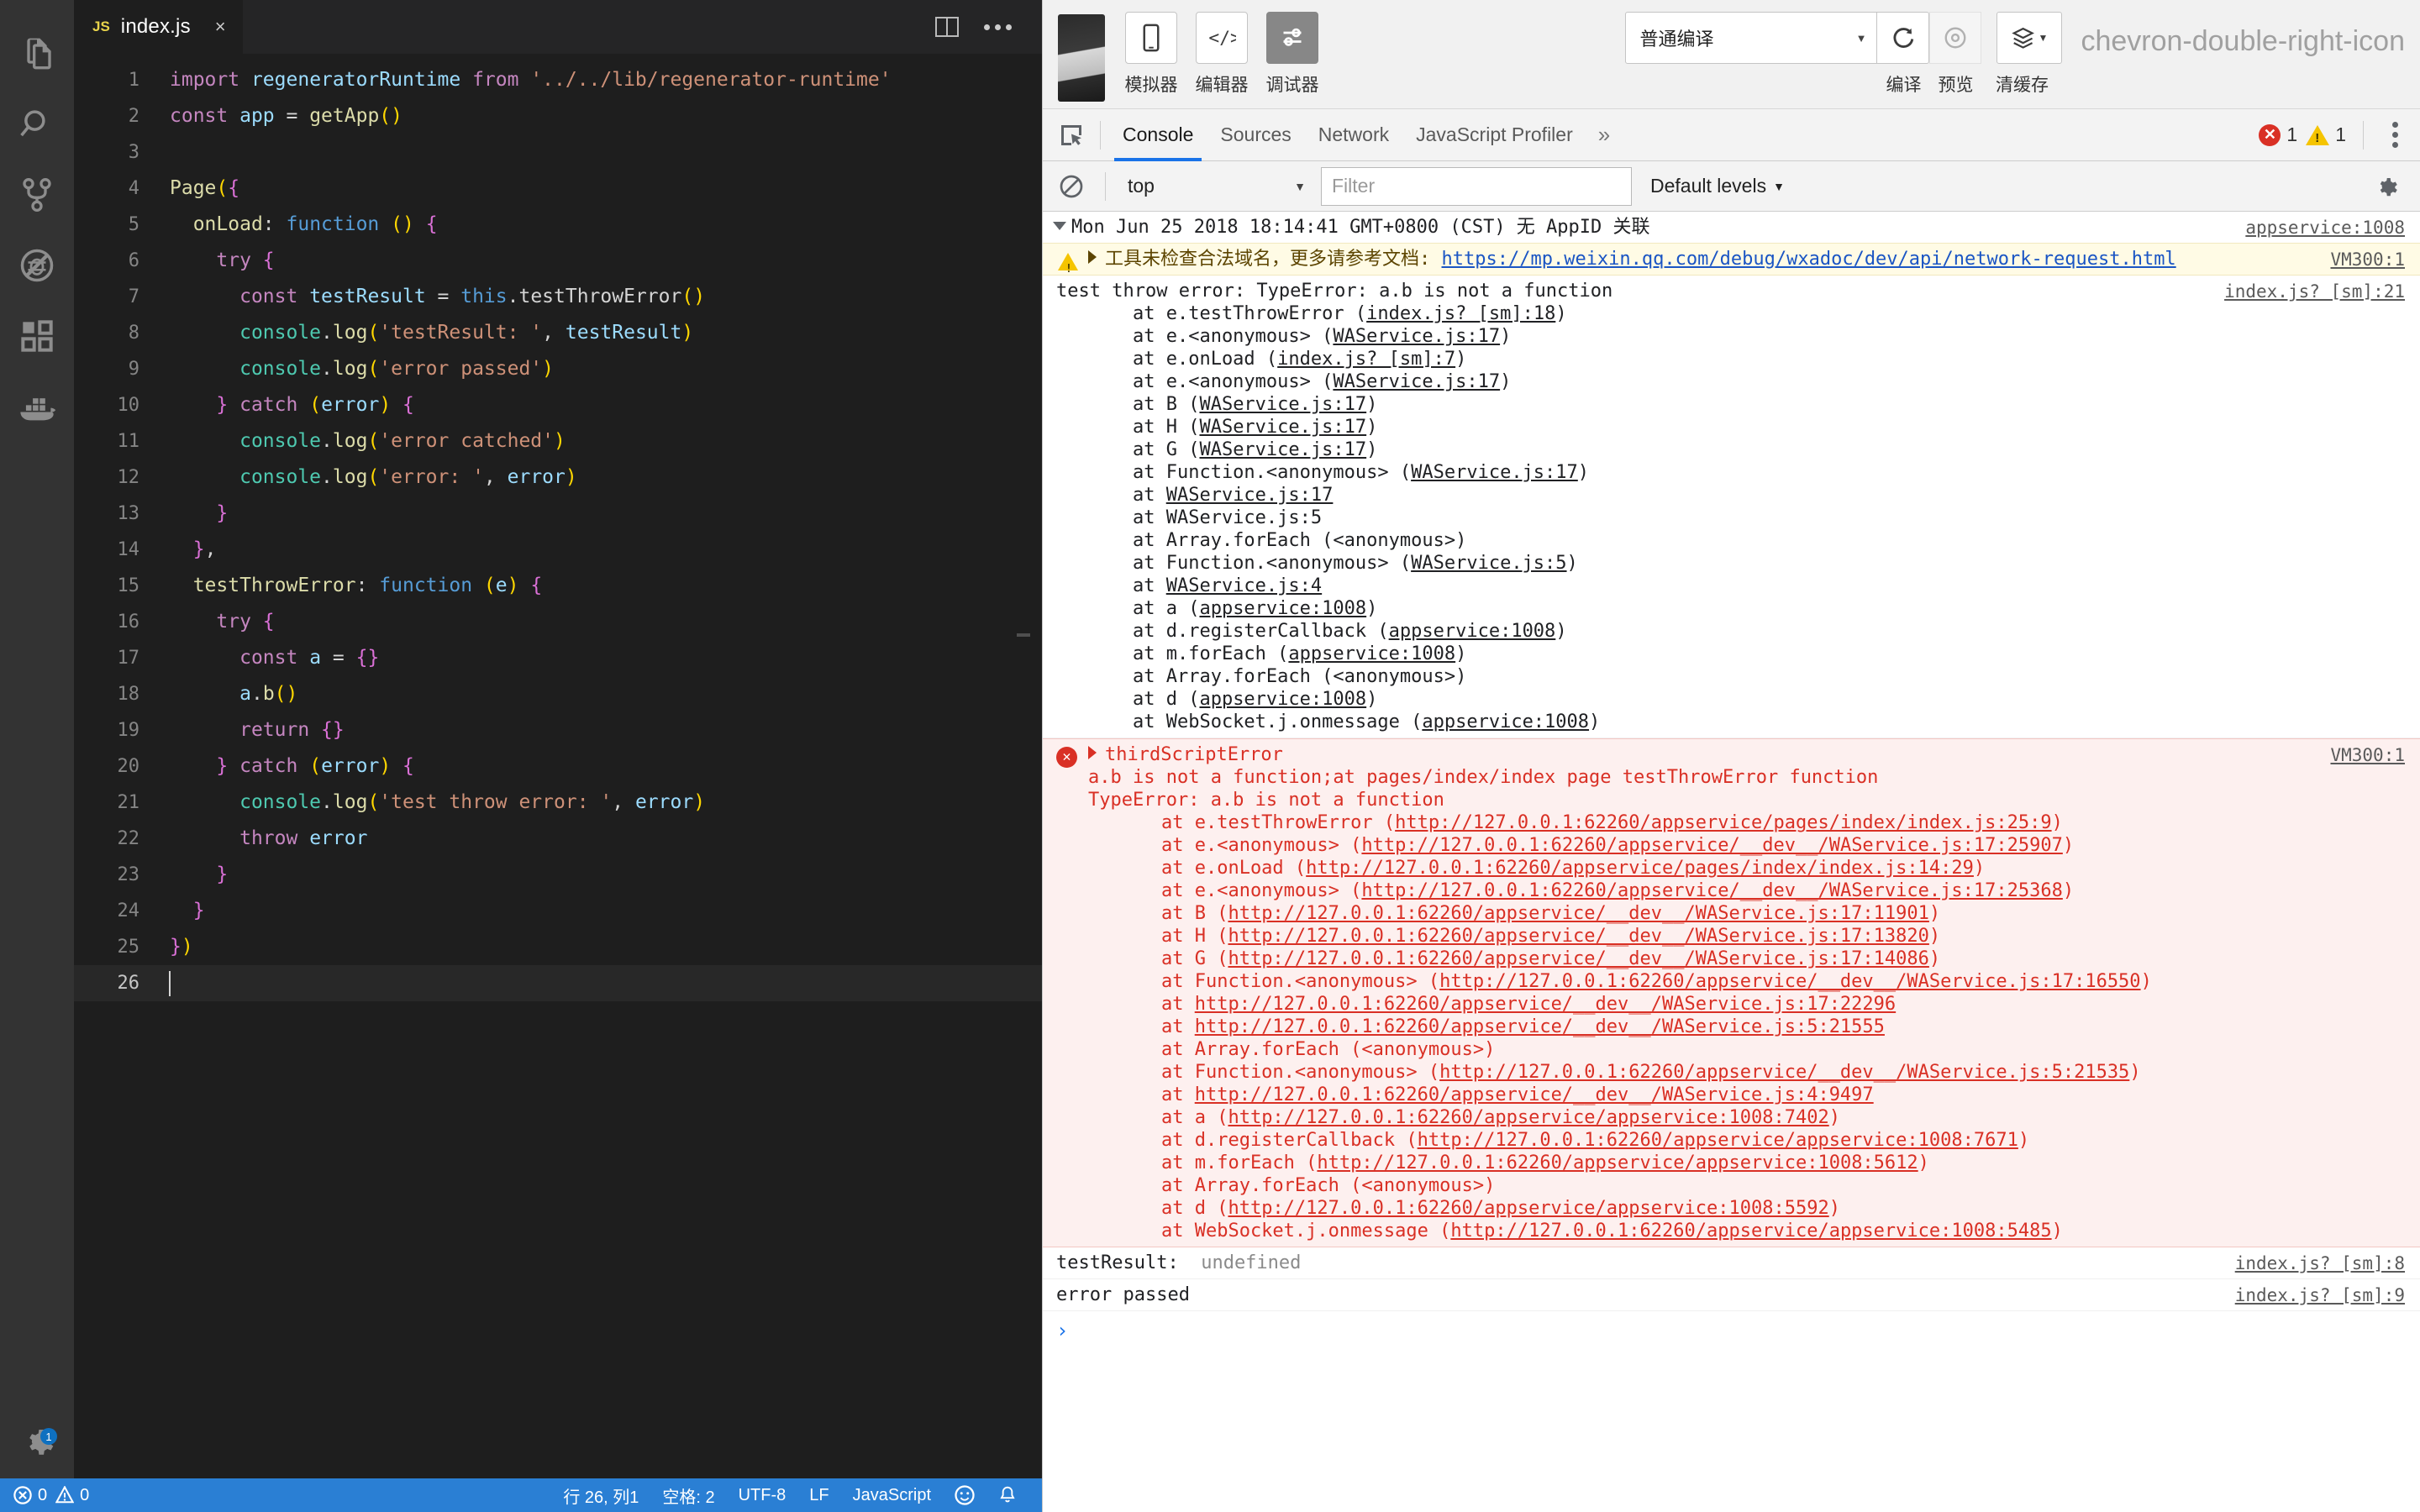  What do you see at coordinates (1353, 135) in the screenshot?
I see `tab-network: Network` at bounding box center [1353, 135].